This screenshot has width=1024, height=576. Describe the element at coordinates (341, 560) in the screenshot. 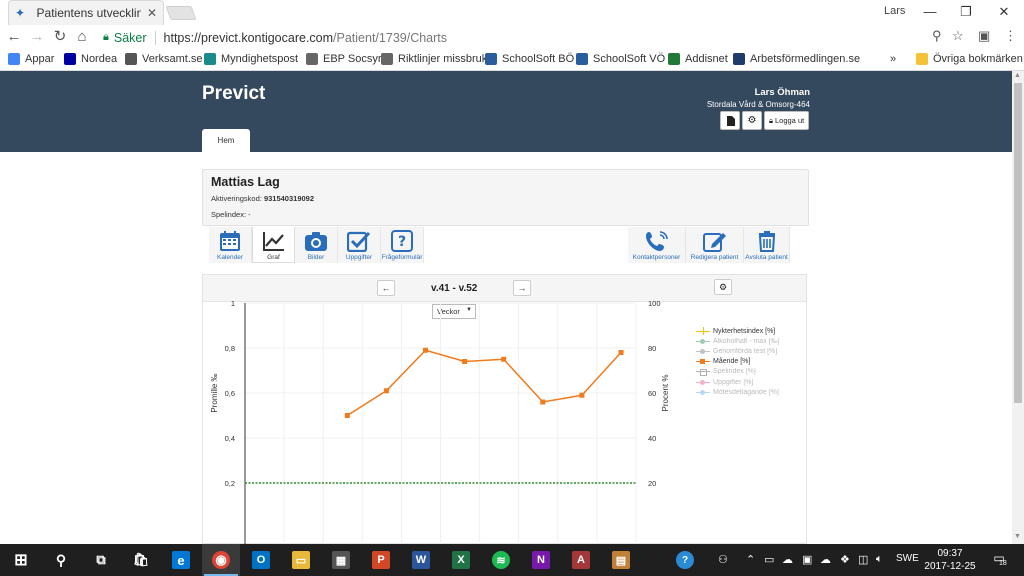

I see `taskbar-button: ▦` at that location.